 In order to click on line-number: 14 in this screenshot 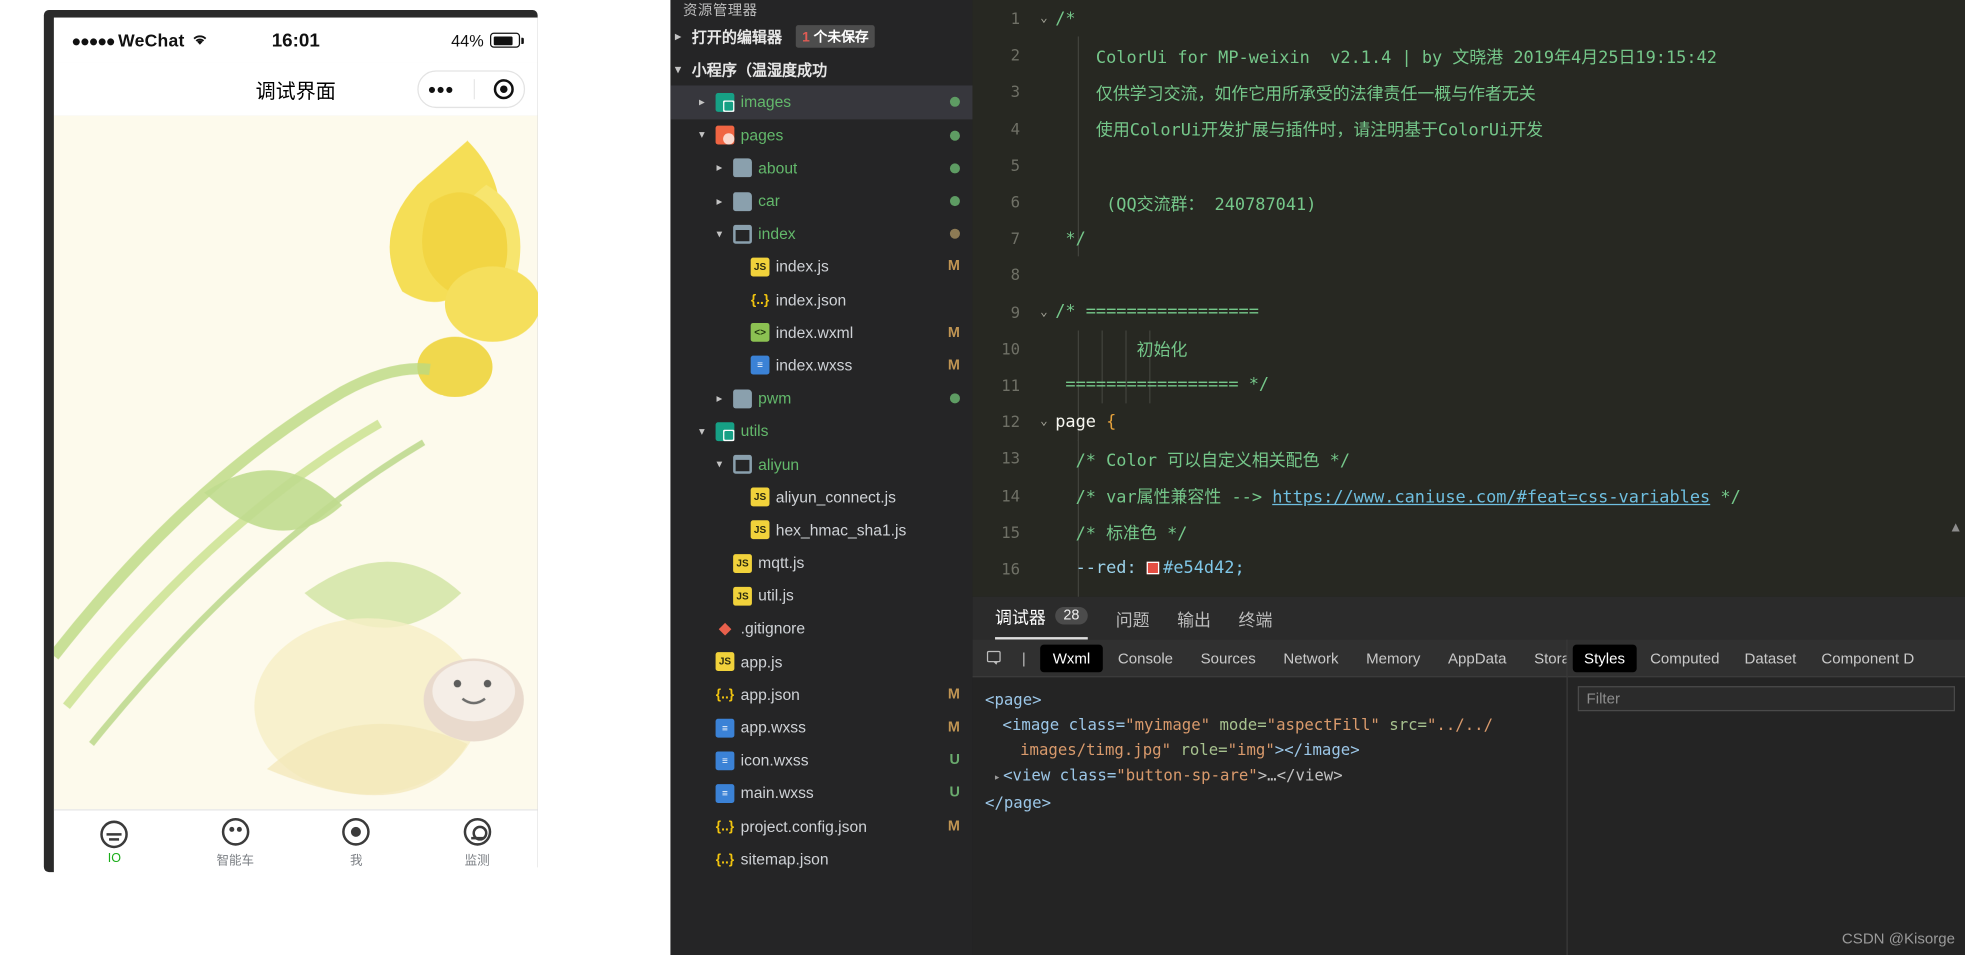, I will do `click(1011, 495)`.